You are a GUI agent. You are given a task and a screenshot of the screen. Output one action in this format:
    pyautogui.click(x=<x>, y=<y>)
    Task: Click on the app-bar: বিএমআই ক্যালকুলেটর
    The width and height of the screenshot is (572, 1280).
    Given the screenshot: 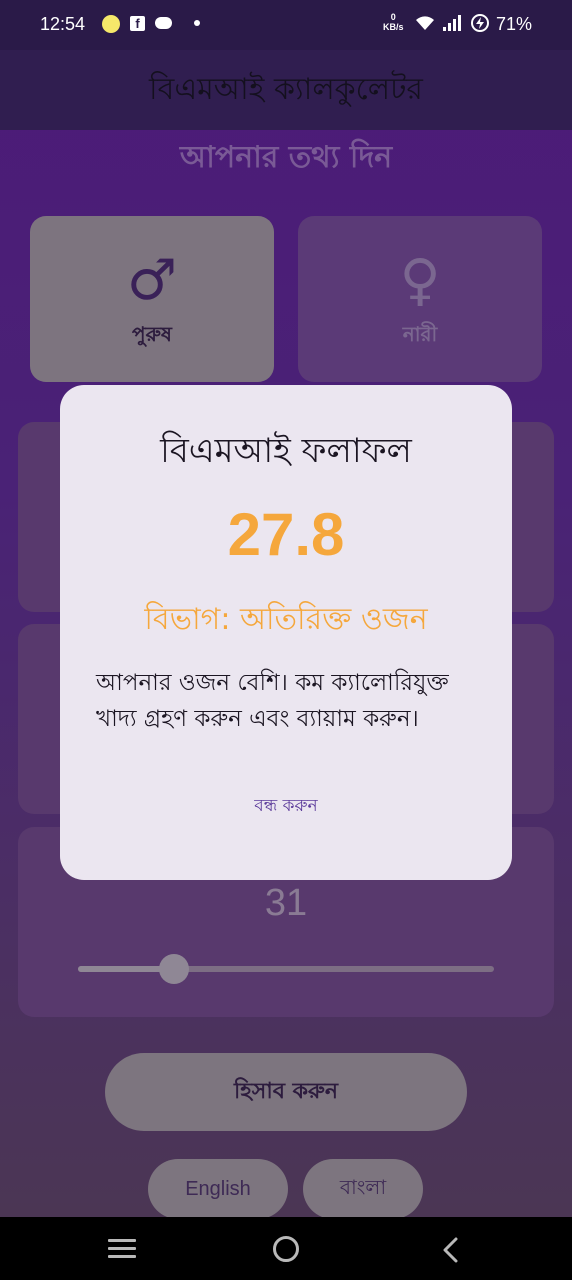 What is the action you would take?
    pyautogui.click(x=286, y=90)
    